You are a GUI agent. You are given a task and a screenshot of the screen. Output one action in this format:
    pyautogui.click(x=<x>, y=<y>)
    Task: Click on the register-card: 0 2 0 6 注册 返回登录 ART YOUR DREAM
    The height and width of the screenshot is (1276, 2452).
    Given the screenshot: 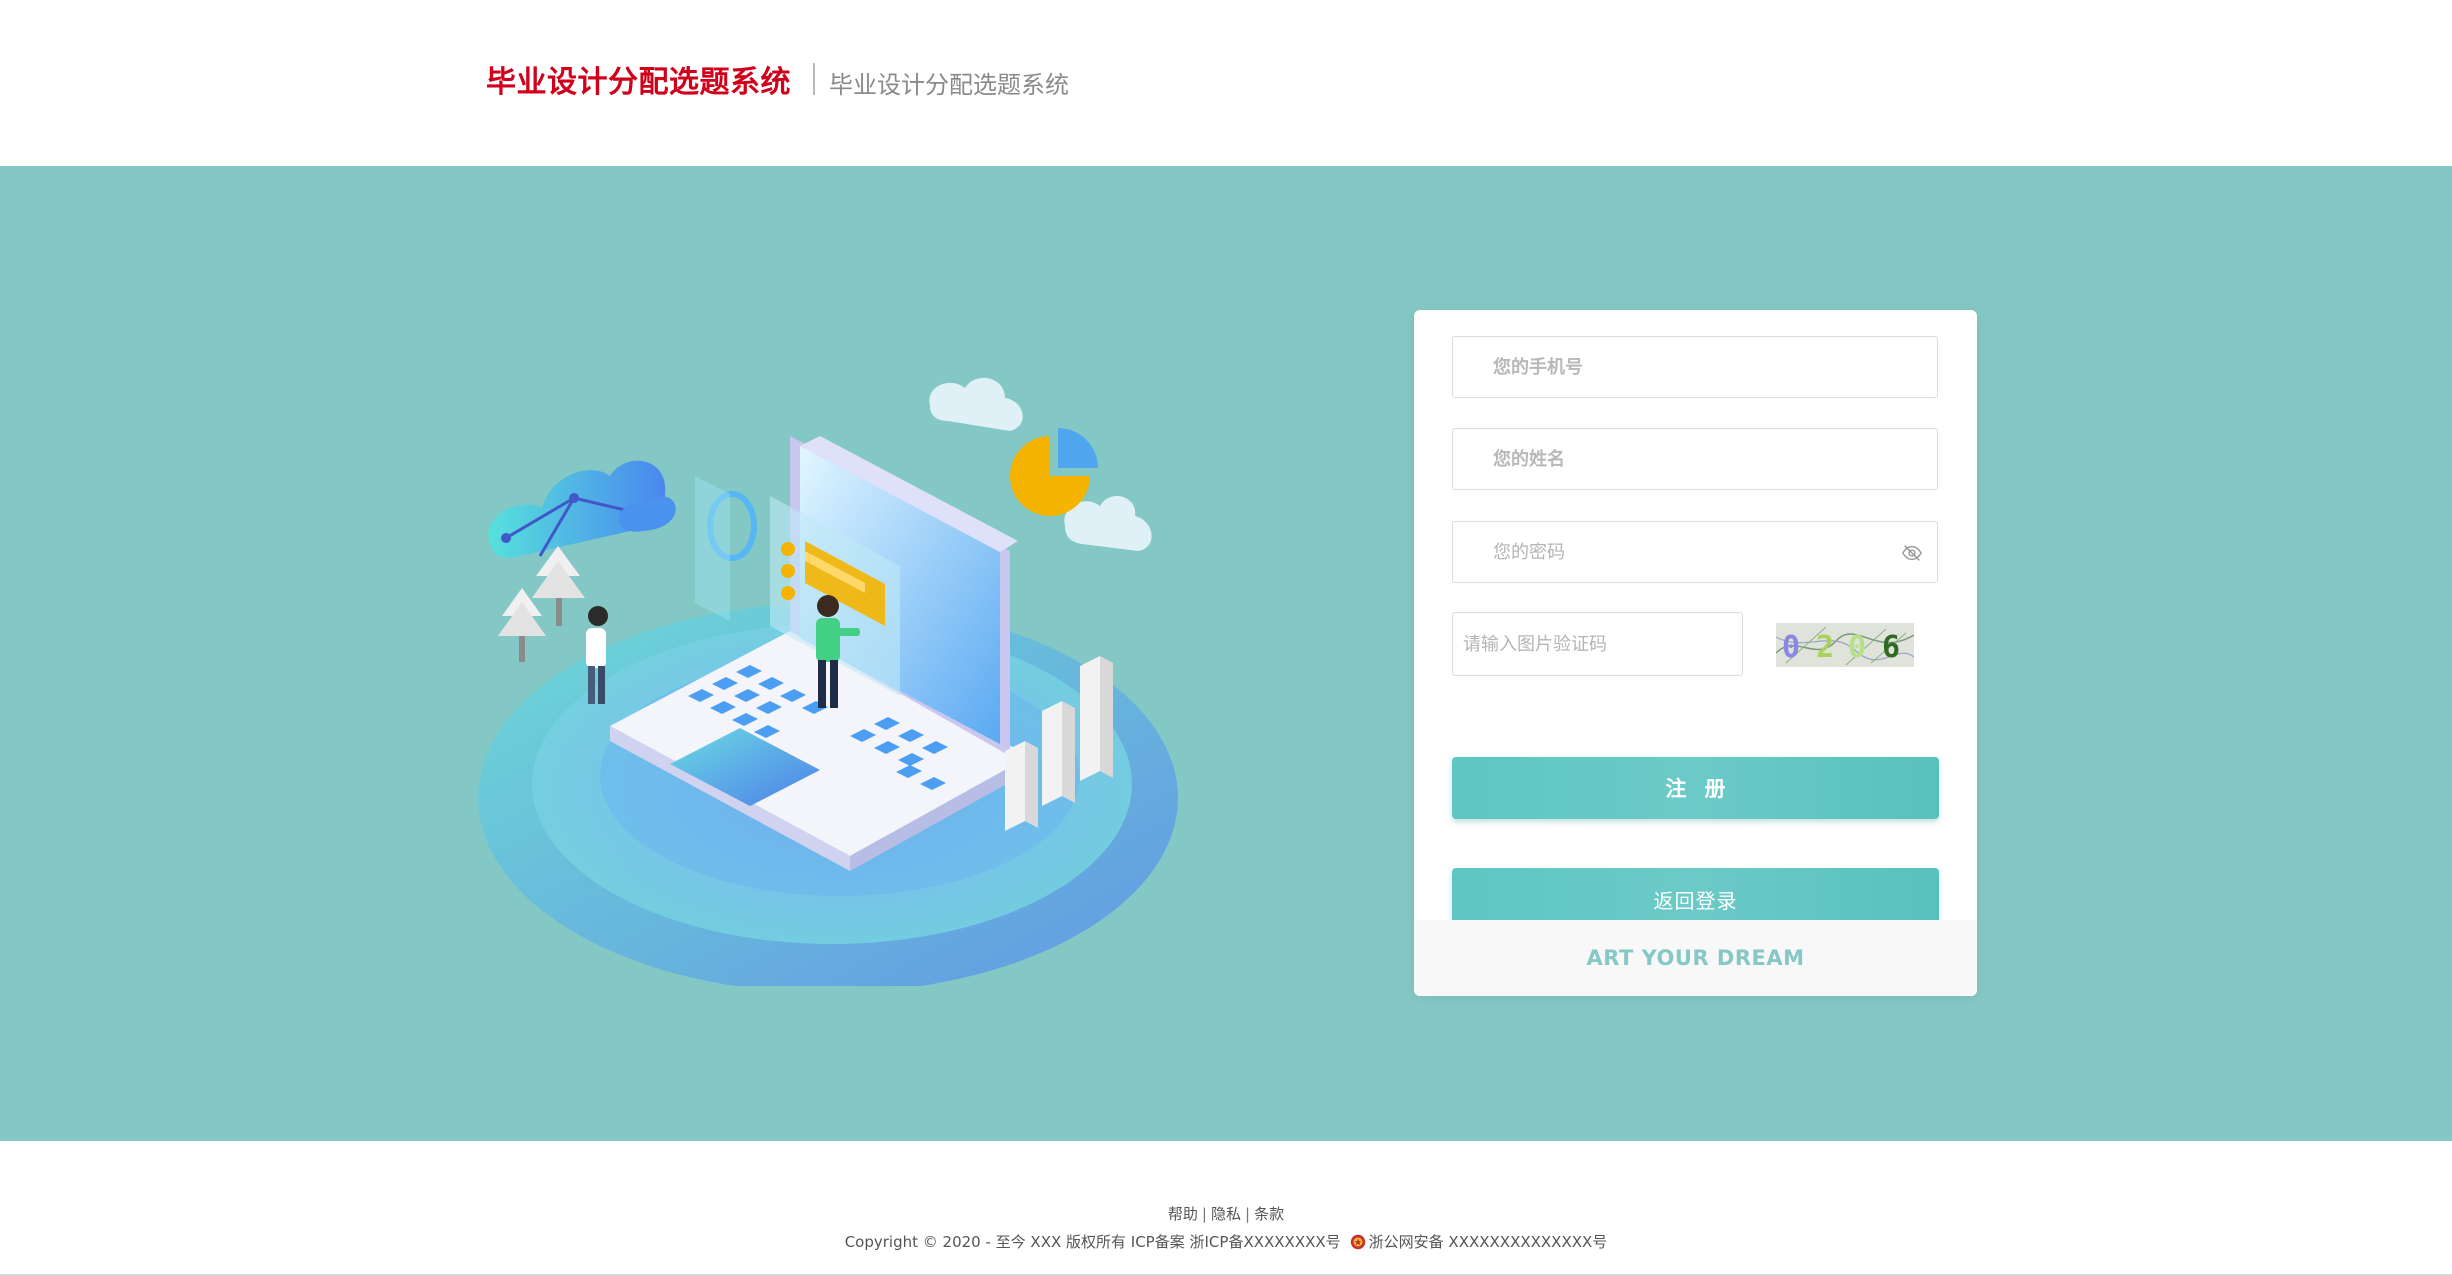 What is the action you would take?
    pyautogui.click(x=1695, y=653)
    